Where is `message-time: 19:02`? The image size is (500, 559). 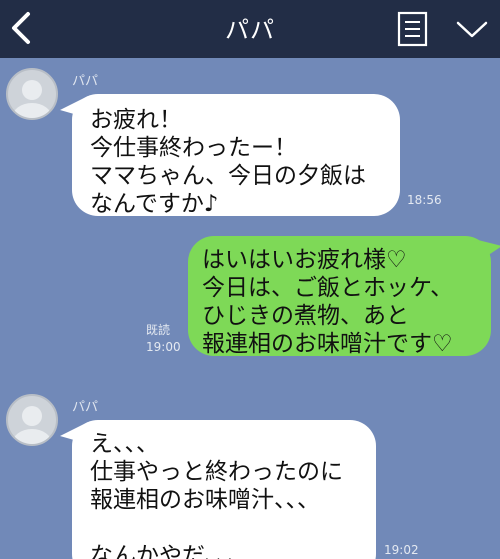 message-time: 19:02 is located at coordinates (401, 550).